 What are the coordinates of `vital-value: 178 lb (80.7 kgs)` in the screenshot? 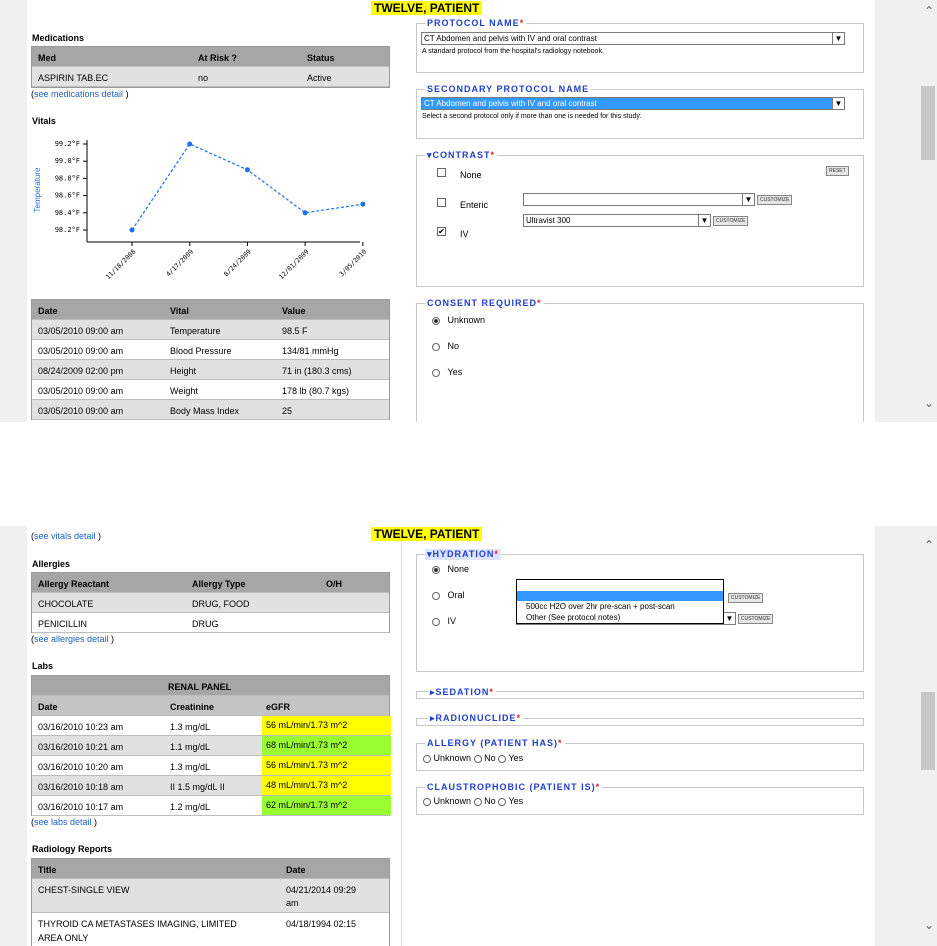 It's located at (316, 391).